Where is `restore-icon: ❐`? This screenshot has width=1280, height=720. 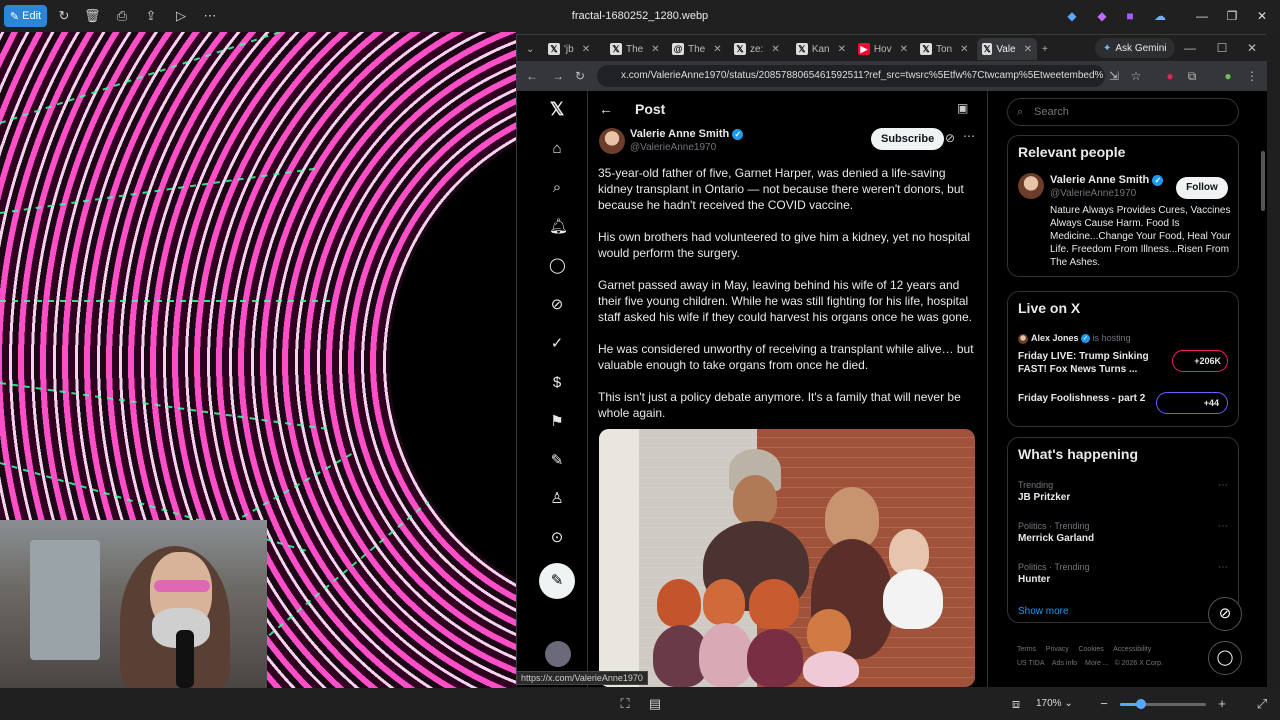
restore-icon: ❐ is located at coordinates (1232, 16).